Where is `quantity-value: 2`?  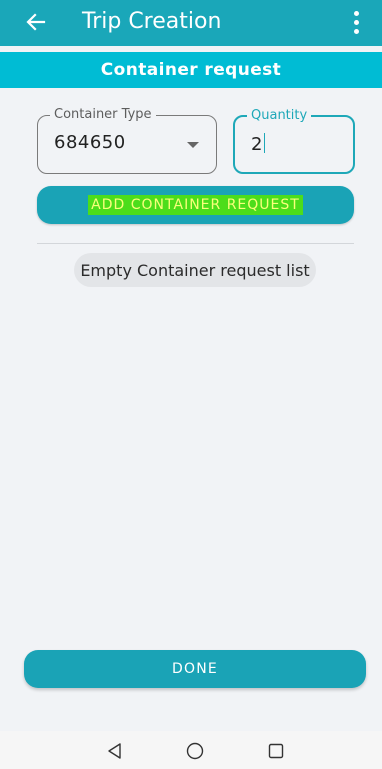 quantity-value: 2 is located at coordinates (257, 144).